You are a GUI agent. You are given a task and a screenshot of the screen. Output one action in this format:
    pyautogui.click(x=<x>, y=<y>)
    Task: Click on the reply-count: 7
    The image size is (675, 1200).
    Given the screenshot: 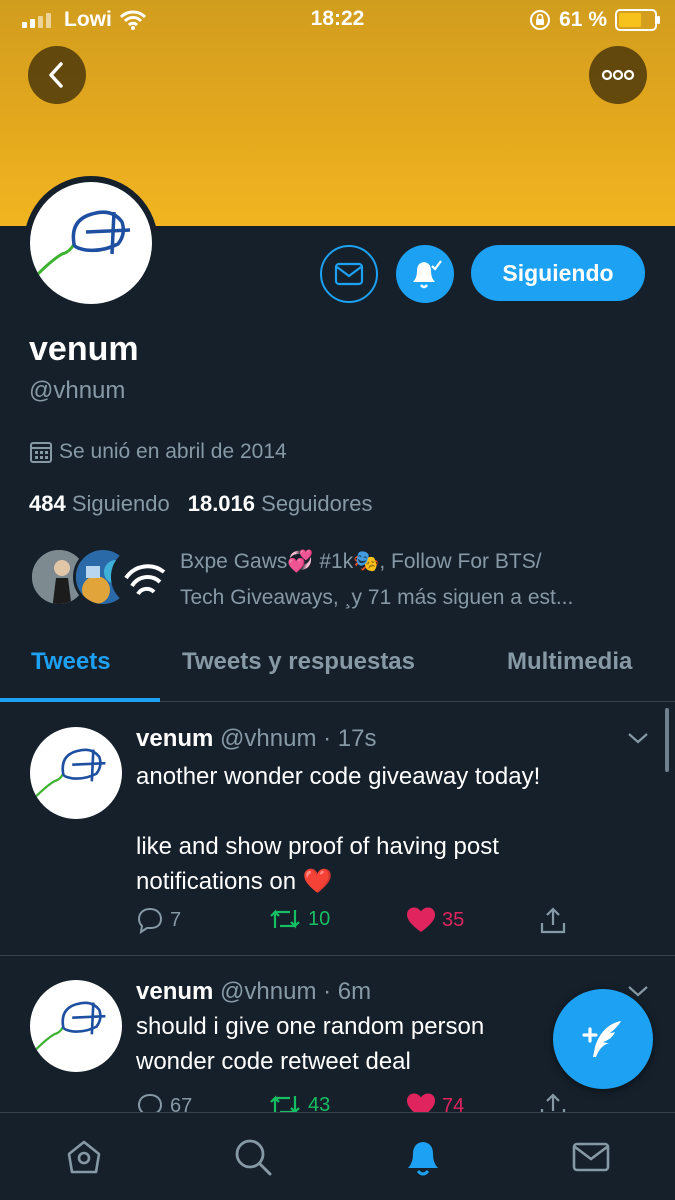 What is the action you would take?
    pyautogui.click(x=176, y=919)
    